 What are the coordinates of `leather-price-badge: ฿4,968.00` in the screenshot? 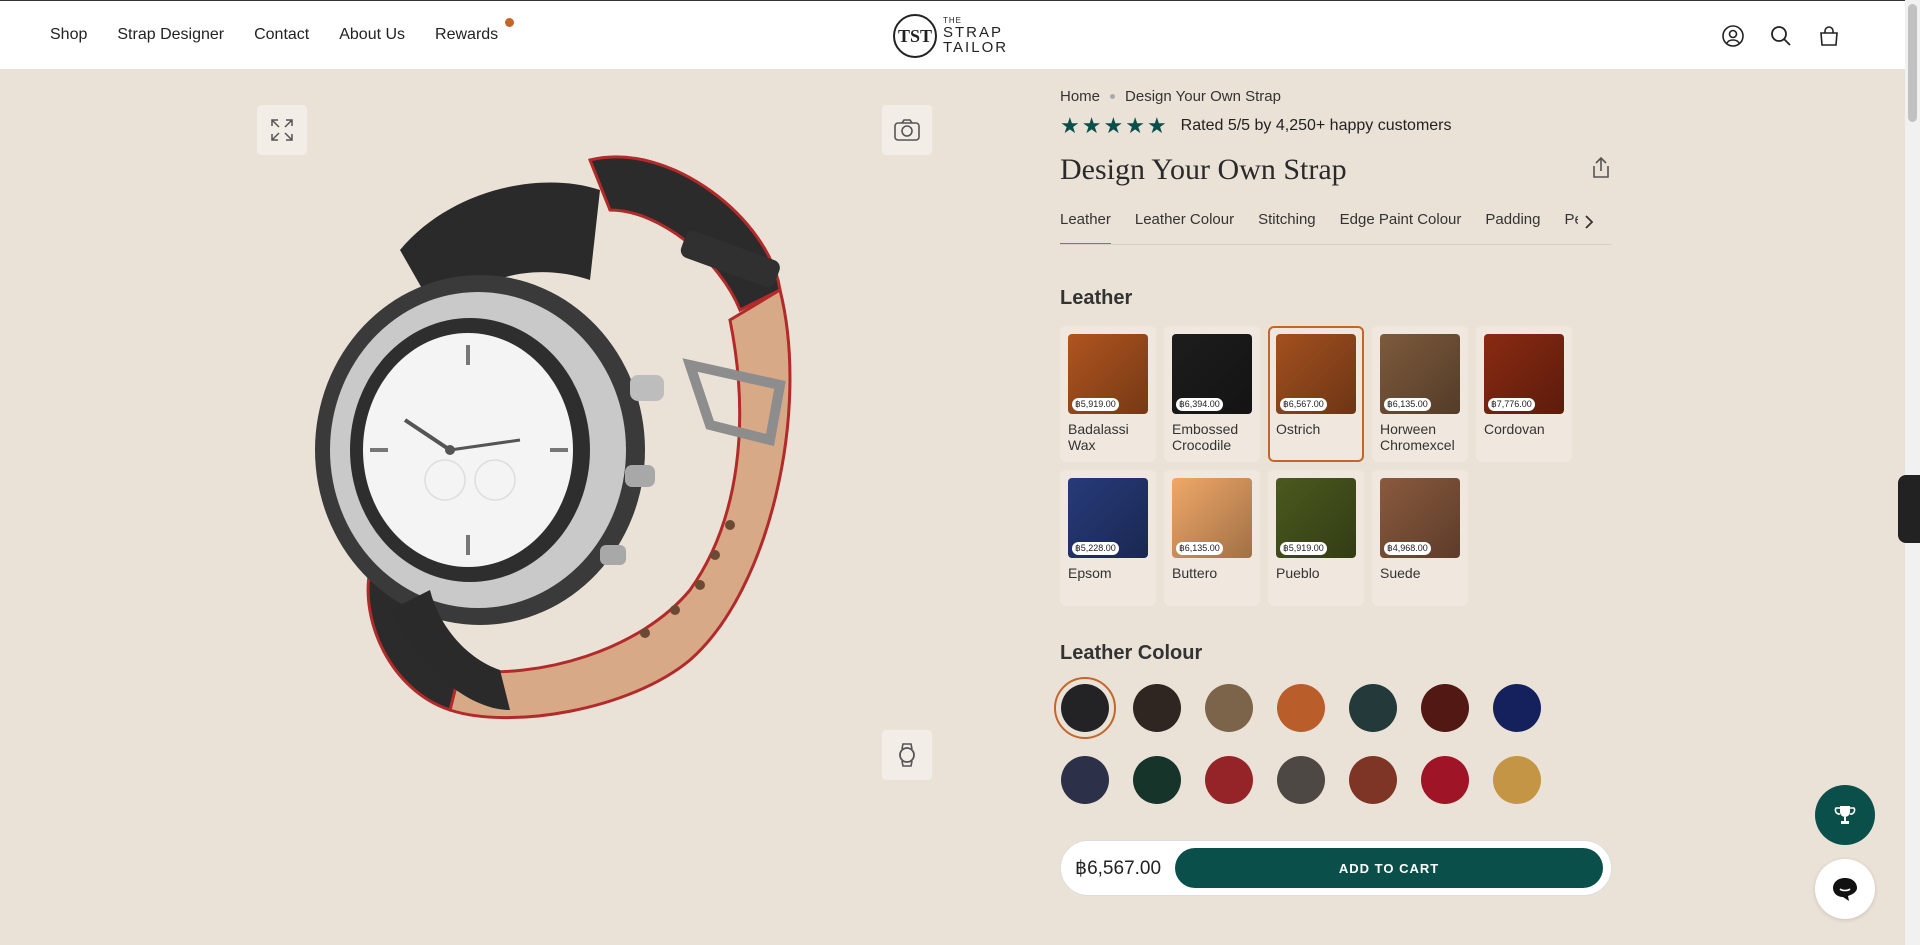 It's located at (1407, 548).